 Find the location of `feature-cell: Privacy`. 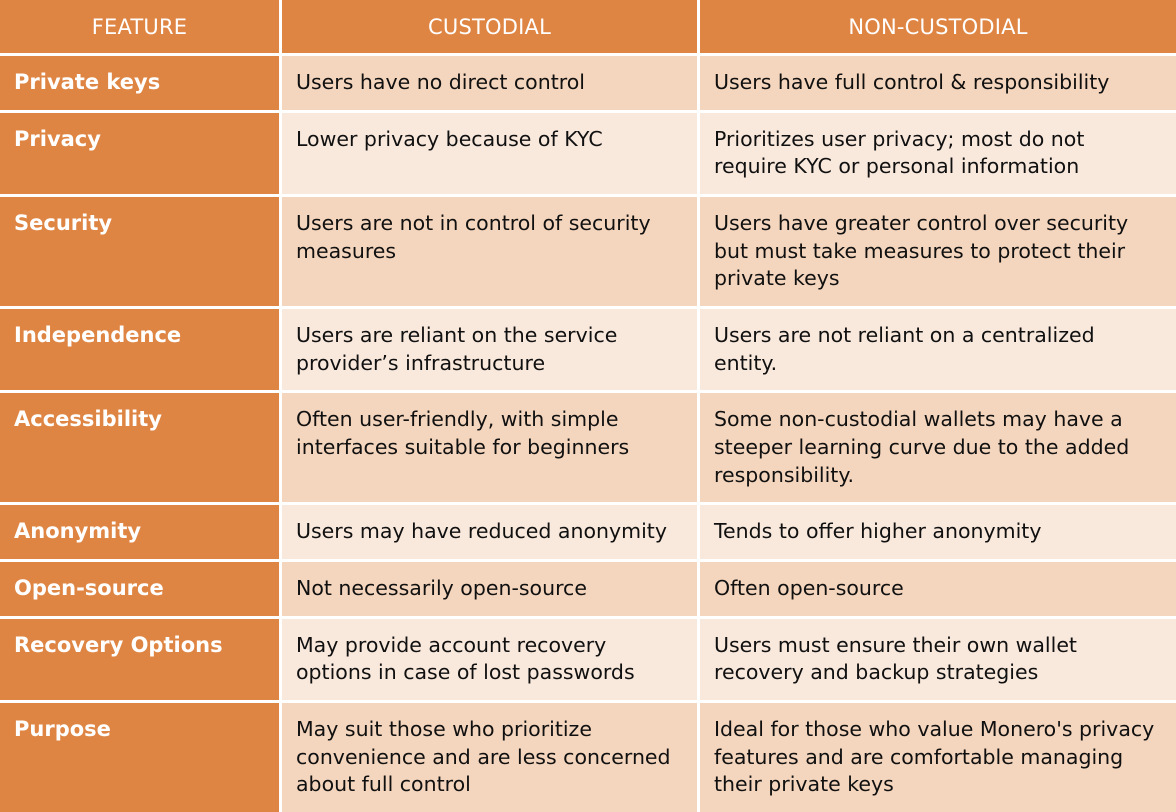

feature-cell: Privacy is located at coordinates (141, 155).